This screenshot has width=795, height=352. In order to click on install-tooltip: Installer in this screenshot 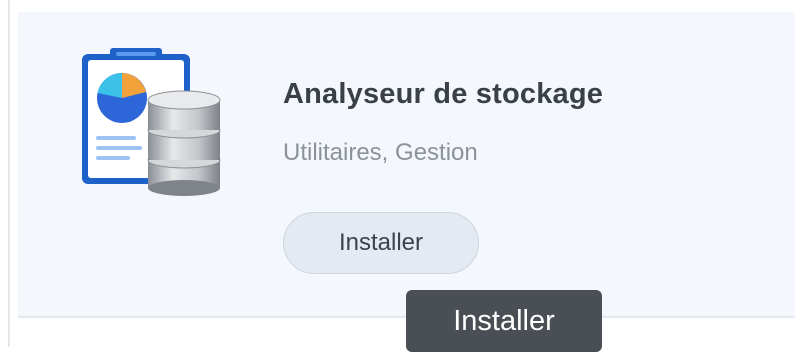, I will do `click(504, 321)`.